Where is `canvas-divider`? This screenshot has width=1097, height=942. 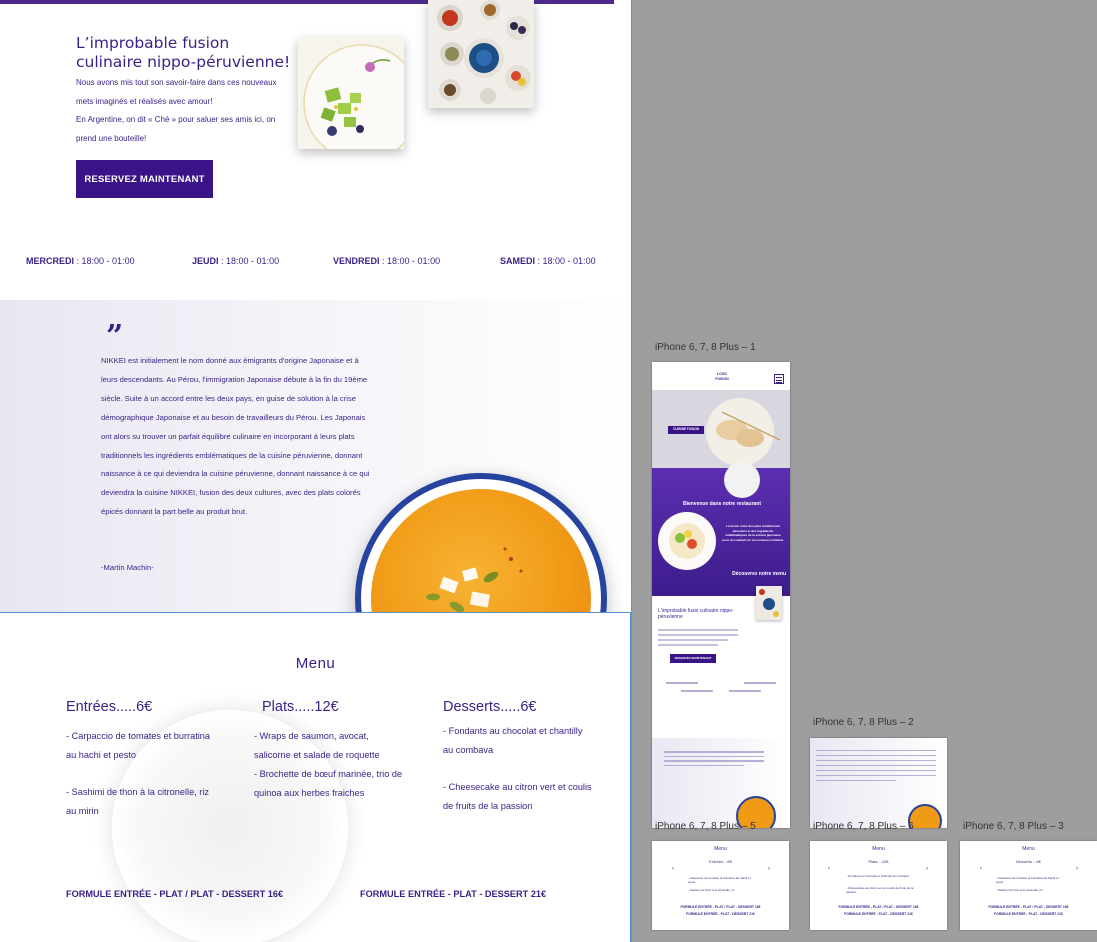
canvas-divider is located at coordinates (631, 471).